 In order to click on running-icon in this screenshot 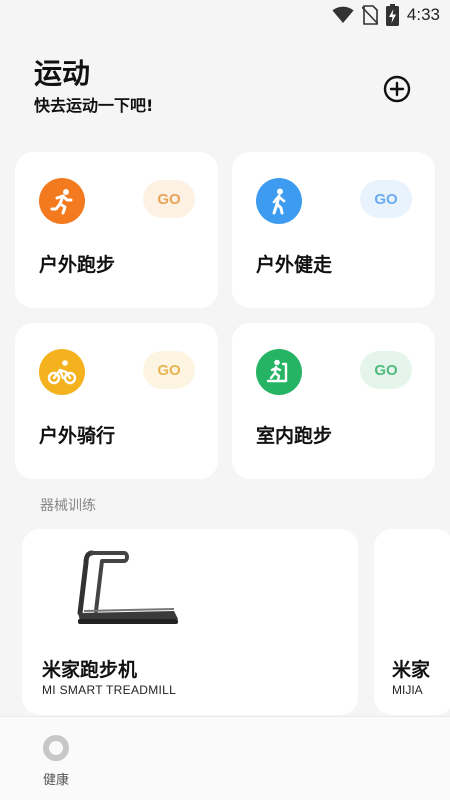, I will do `click(62, 201)`.